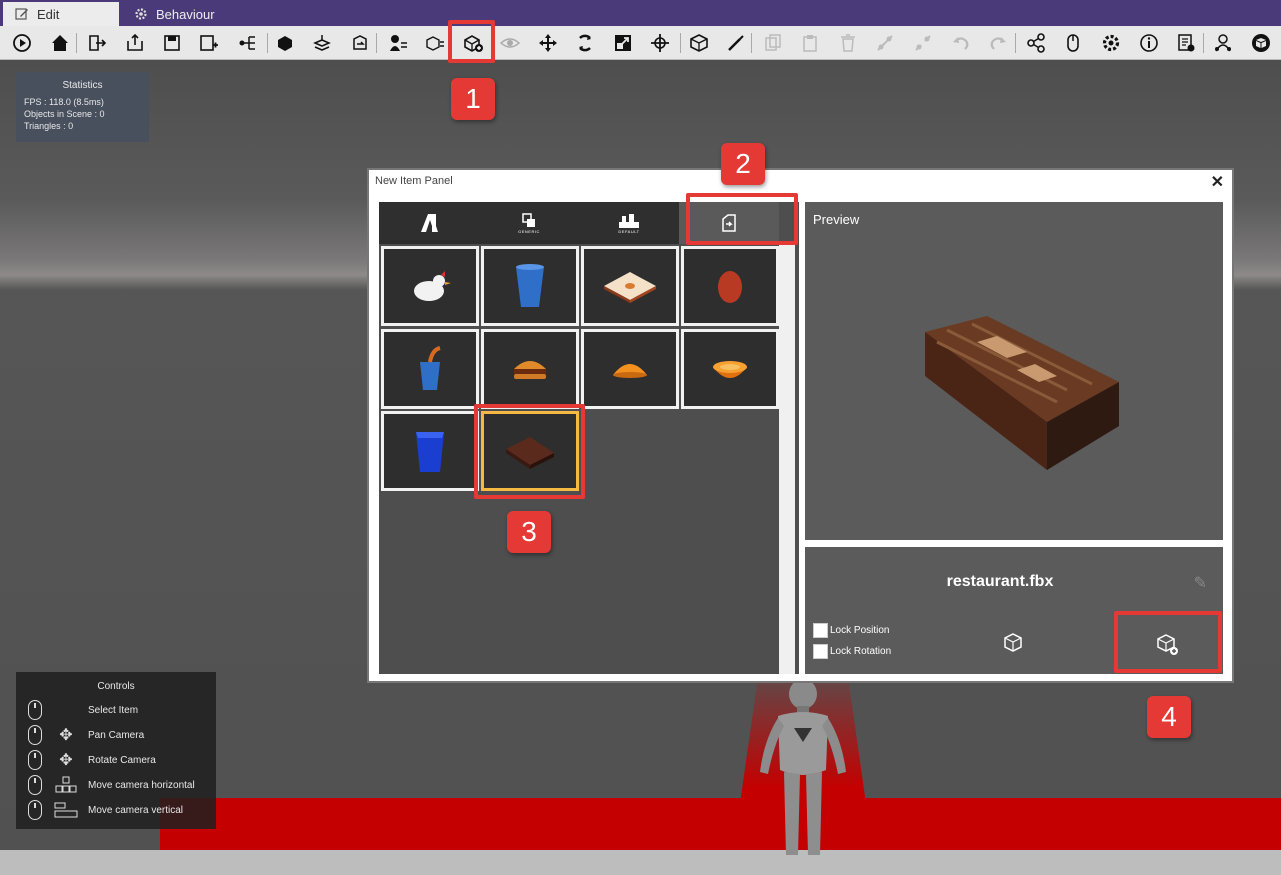 This screenshot has width=1281, height=875. Describe the element at coordinates (736, 43) in the screenshot. I see `wand-button` at that location.